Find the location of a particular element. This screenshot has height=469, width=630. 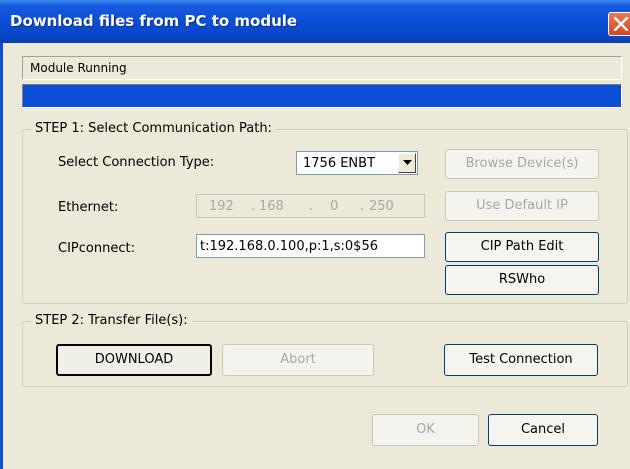

abort-button: Abort is located at coordinates (298, 360).